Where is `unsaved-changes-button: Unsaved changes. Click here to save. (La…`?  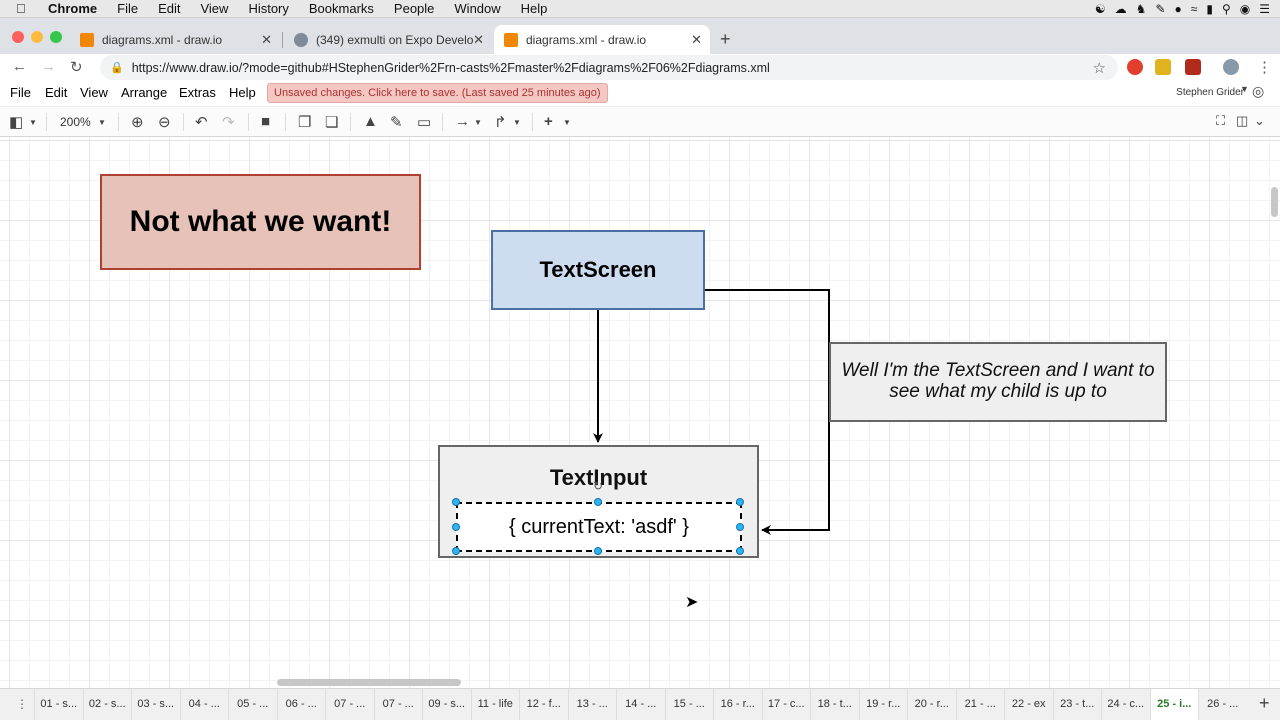
unsaved-changes-button: Unsaved changes. Click here to save. (La… is located at coordinates (437, 93).